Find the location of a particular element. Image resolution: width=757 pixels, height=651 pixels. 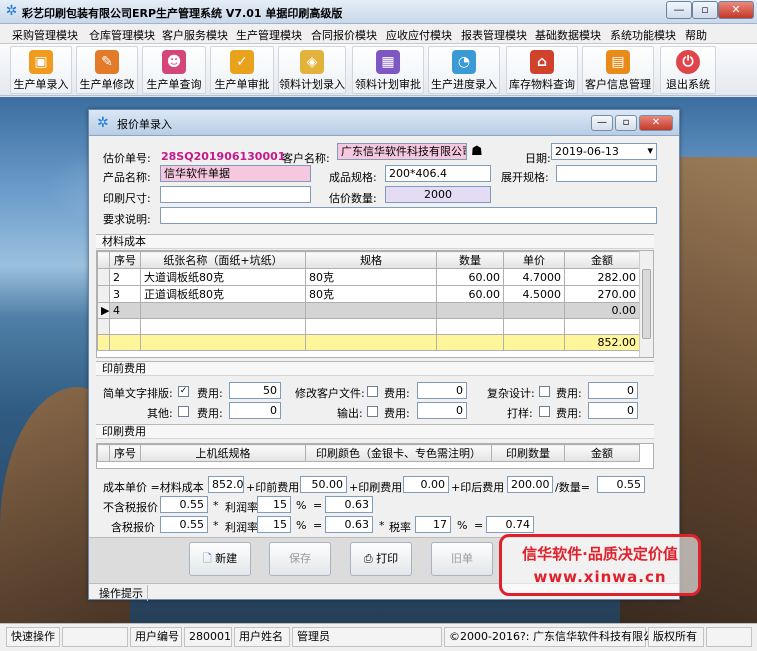

product-field: 信华软件单据 is located at coordinates (235, 173).